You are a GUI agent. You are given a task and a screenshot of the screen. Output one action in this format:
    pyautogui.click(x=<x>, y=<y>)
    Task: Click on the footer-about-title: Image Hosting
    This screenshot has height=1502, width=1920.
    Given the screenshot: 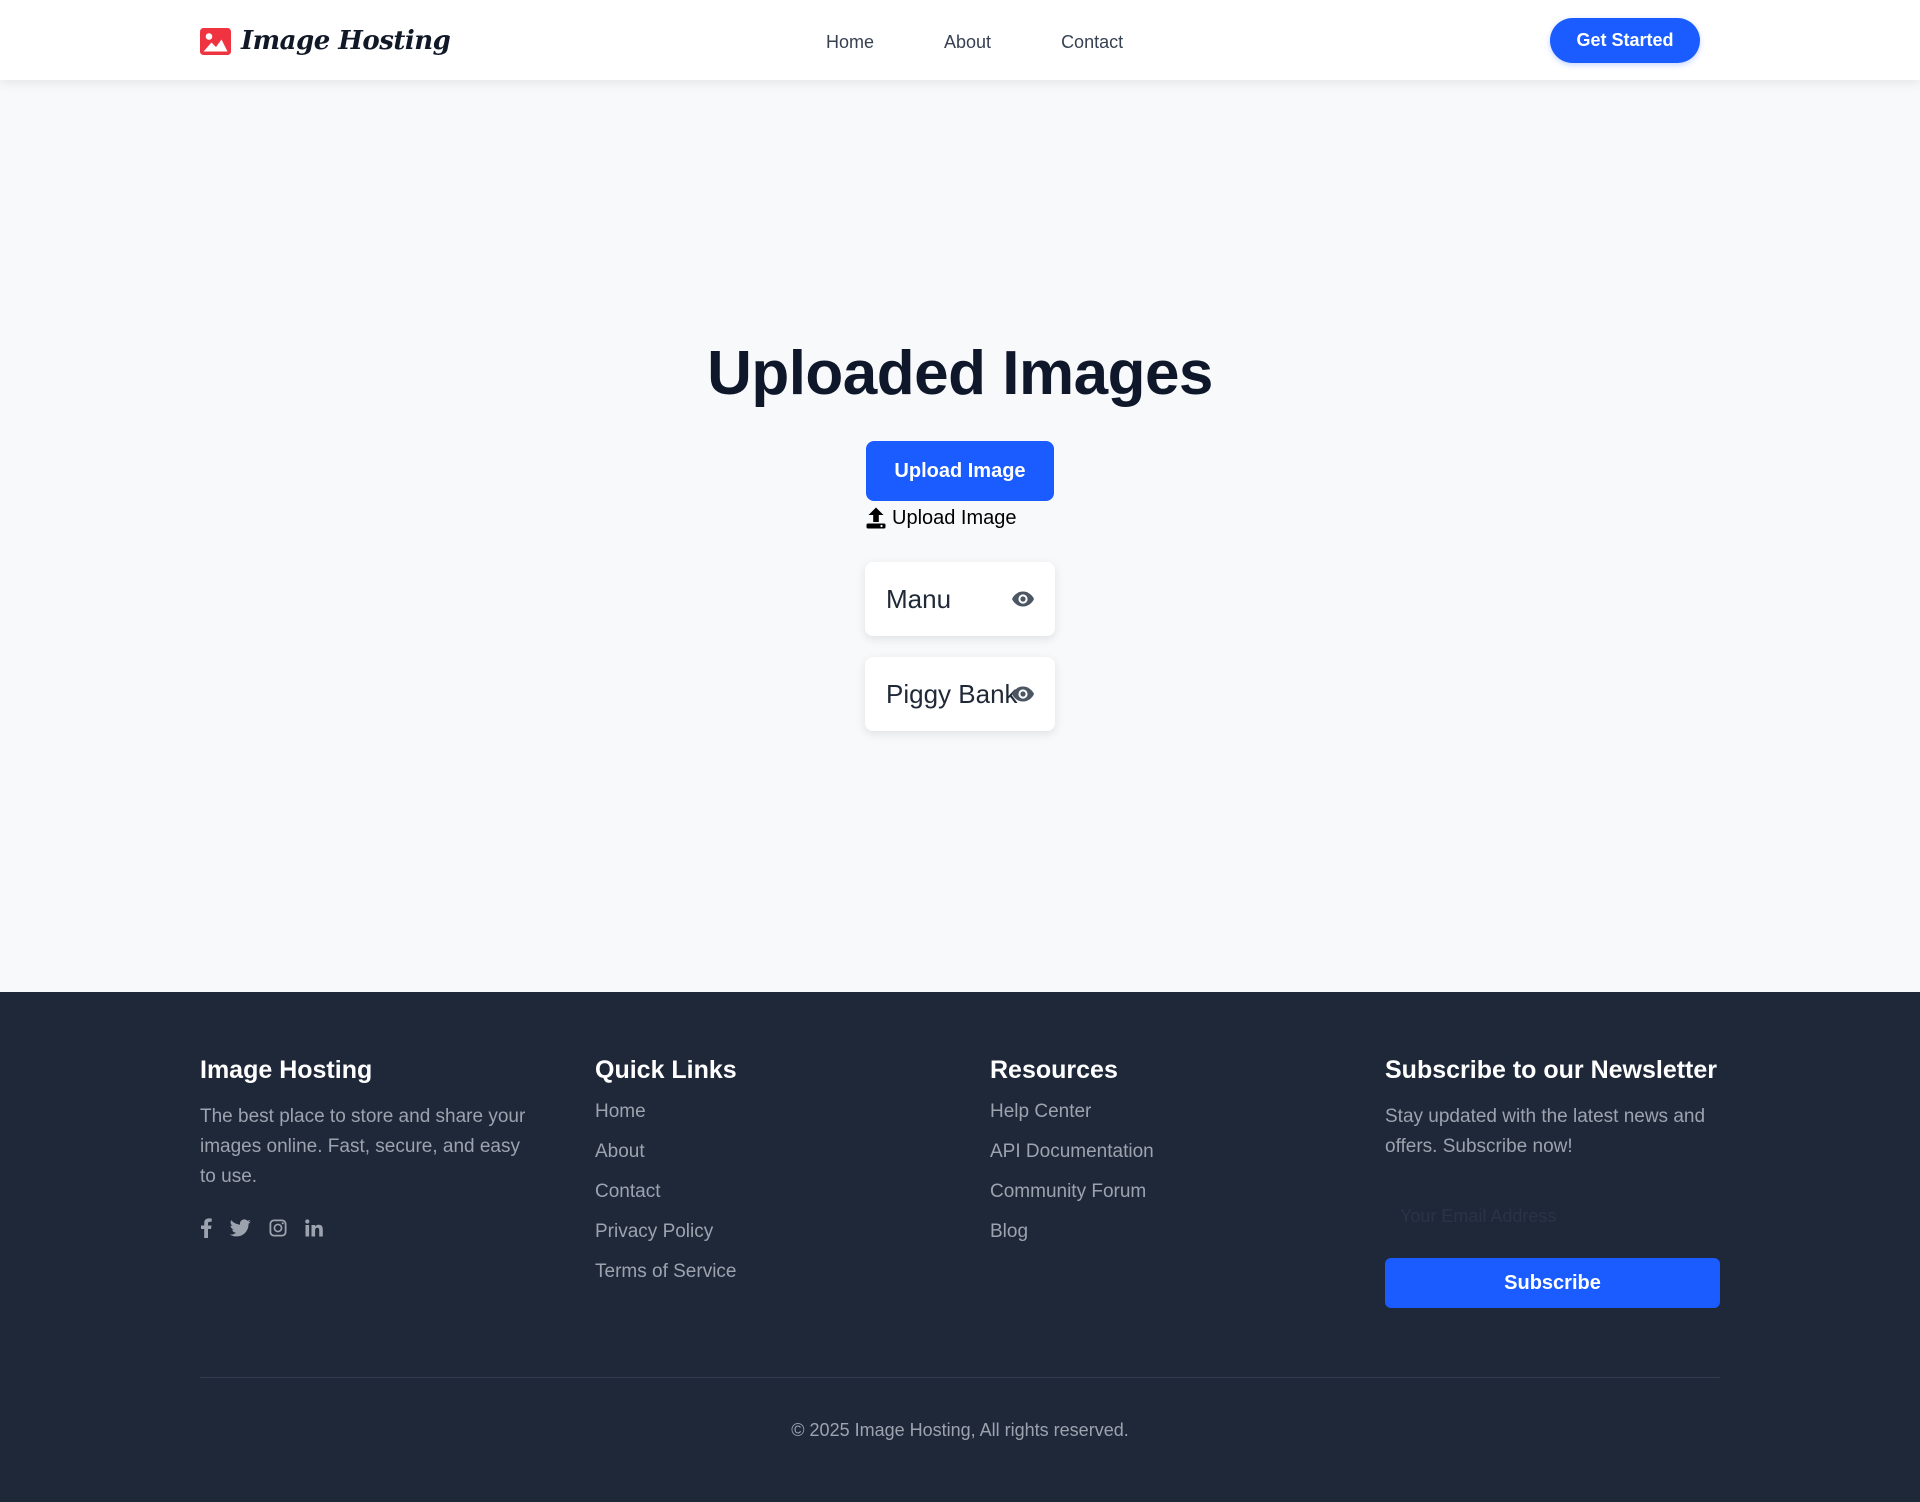 What is the action you would take?
    pyautogui.click(x=286, y=1070)
    